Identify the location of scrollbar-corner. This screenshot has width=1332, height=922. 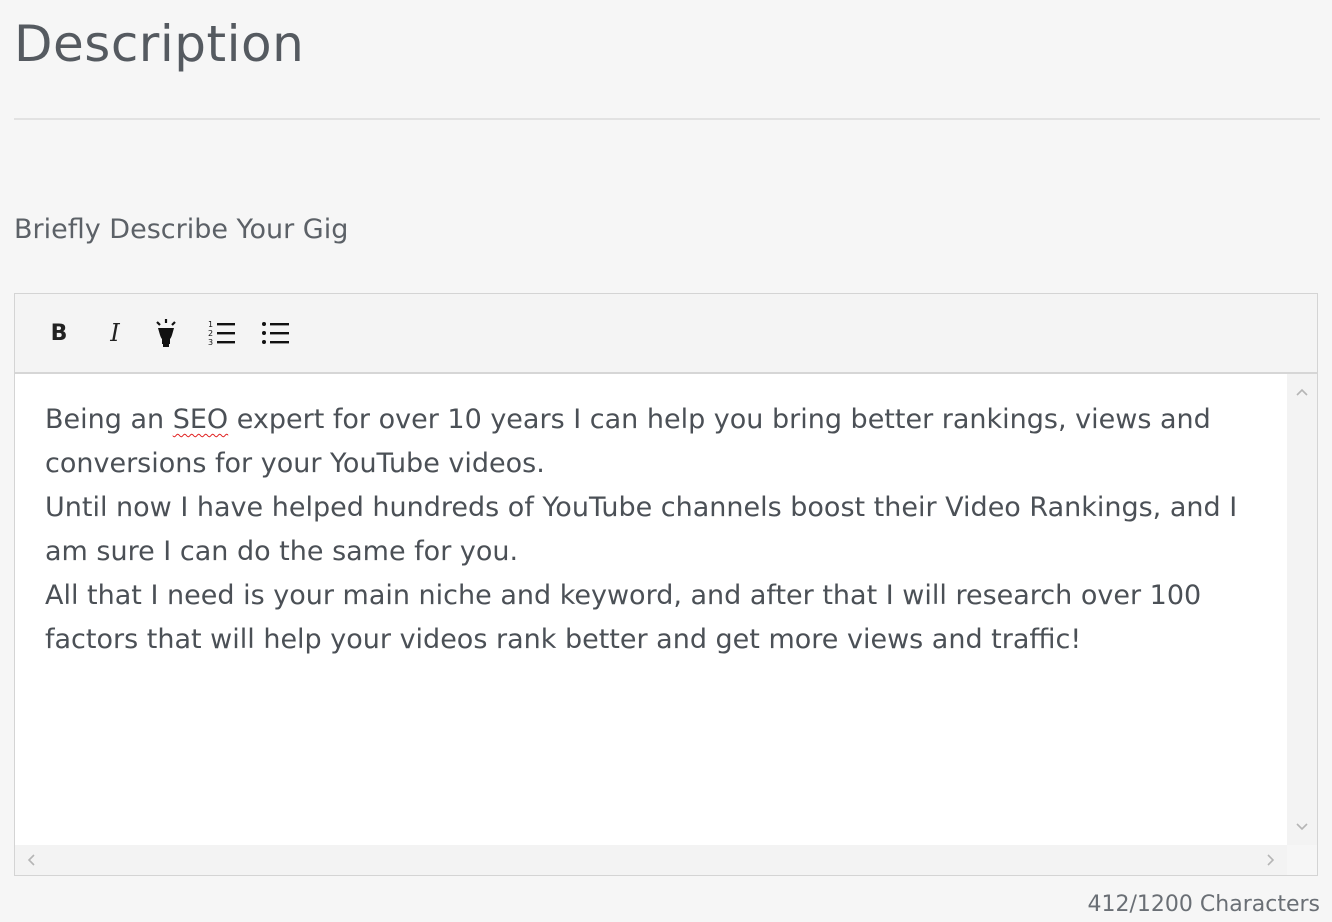
(1302, 860).